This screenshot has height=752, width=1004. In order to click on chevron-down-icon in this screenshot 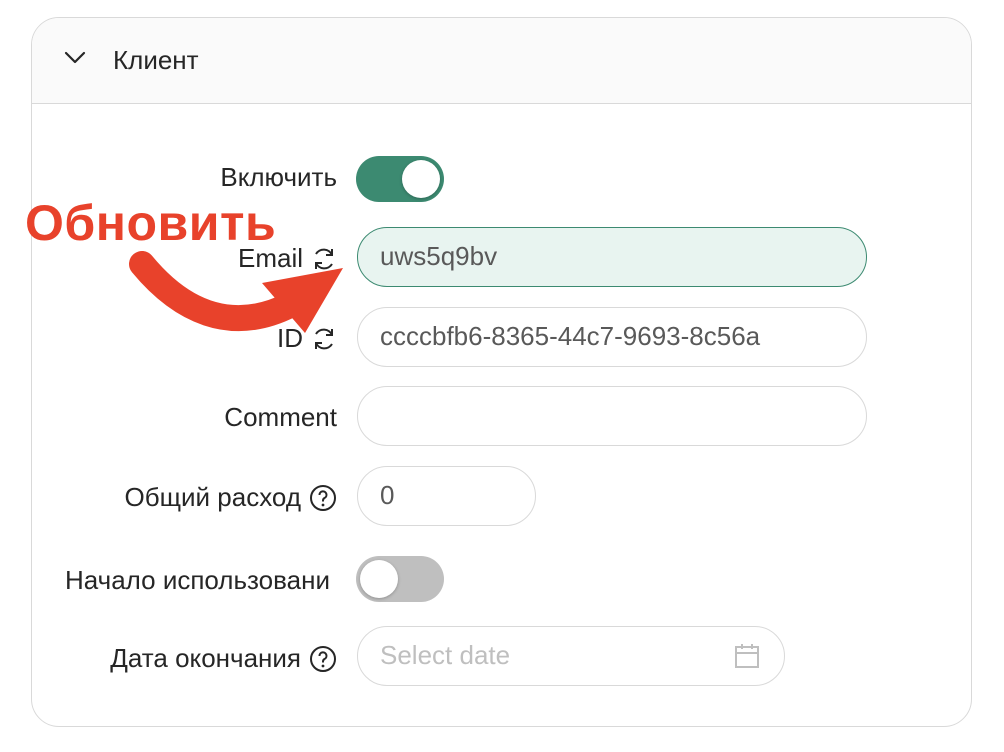, I will do `click(75, 58)`.